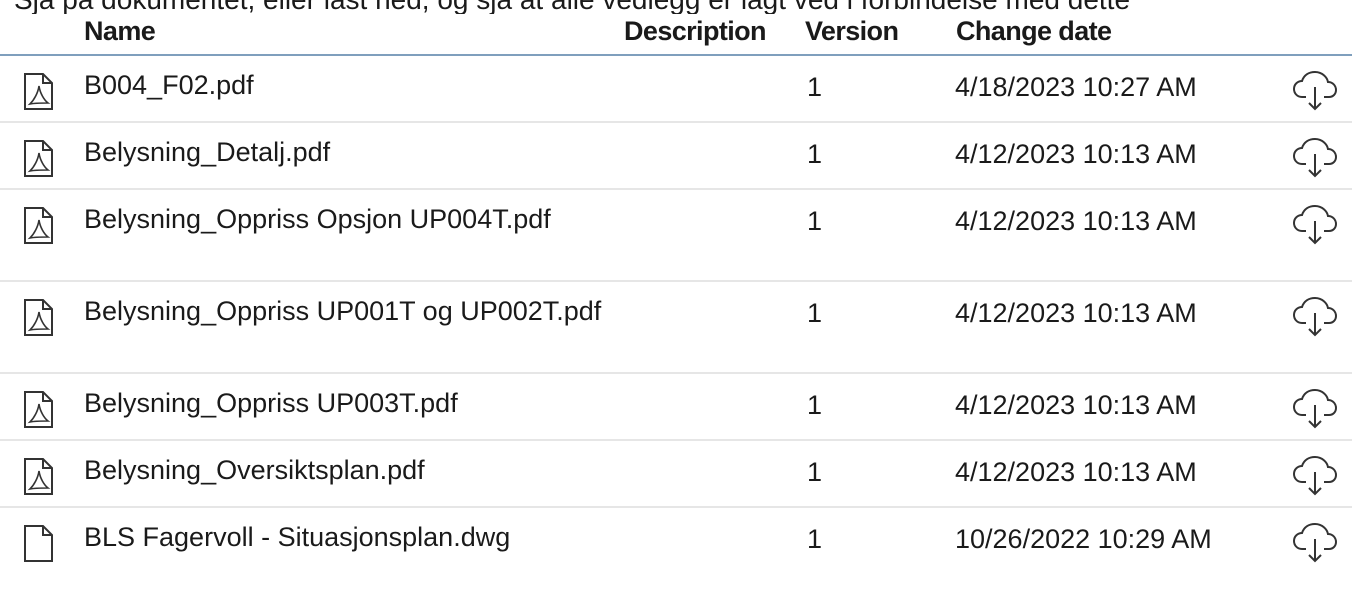 The height and width of the screenshot is (603, 1352). I want to click on table-header: Name Description Version Change date, so click(676, 28).